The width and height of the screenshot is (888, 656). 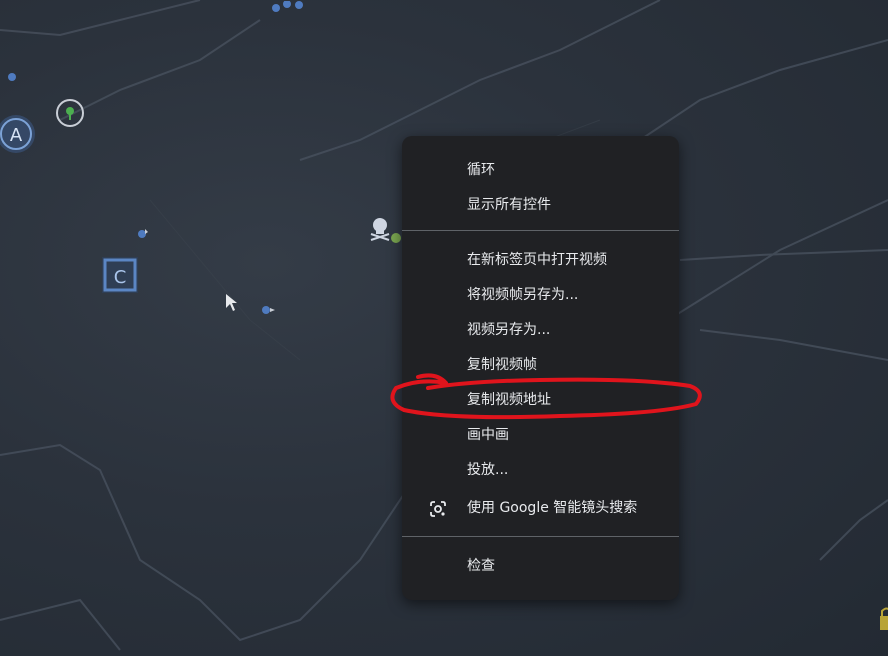 I want to click on menu-item-label: 复制视频帧, so click(x=502, y=365).